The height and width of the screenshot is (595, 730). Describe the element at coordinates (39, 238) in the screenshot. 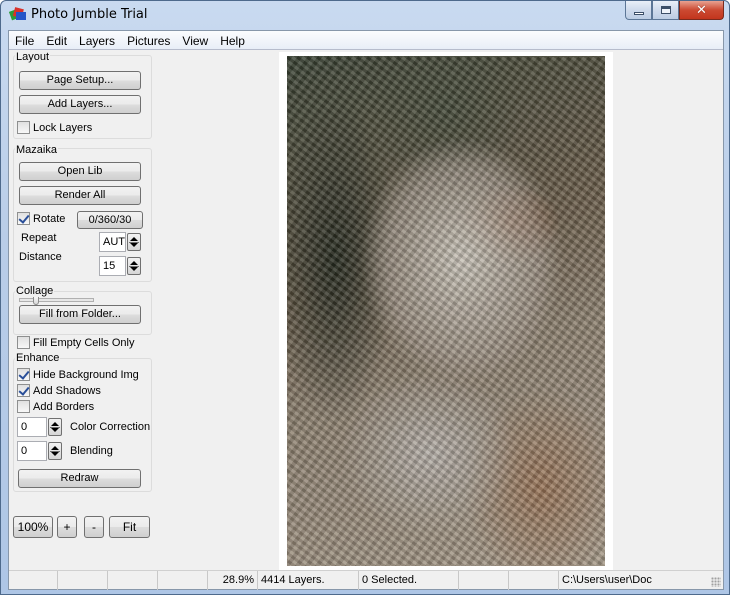

I see `repeat-label: Repeat` at that location.